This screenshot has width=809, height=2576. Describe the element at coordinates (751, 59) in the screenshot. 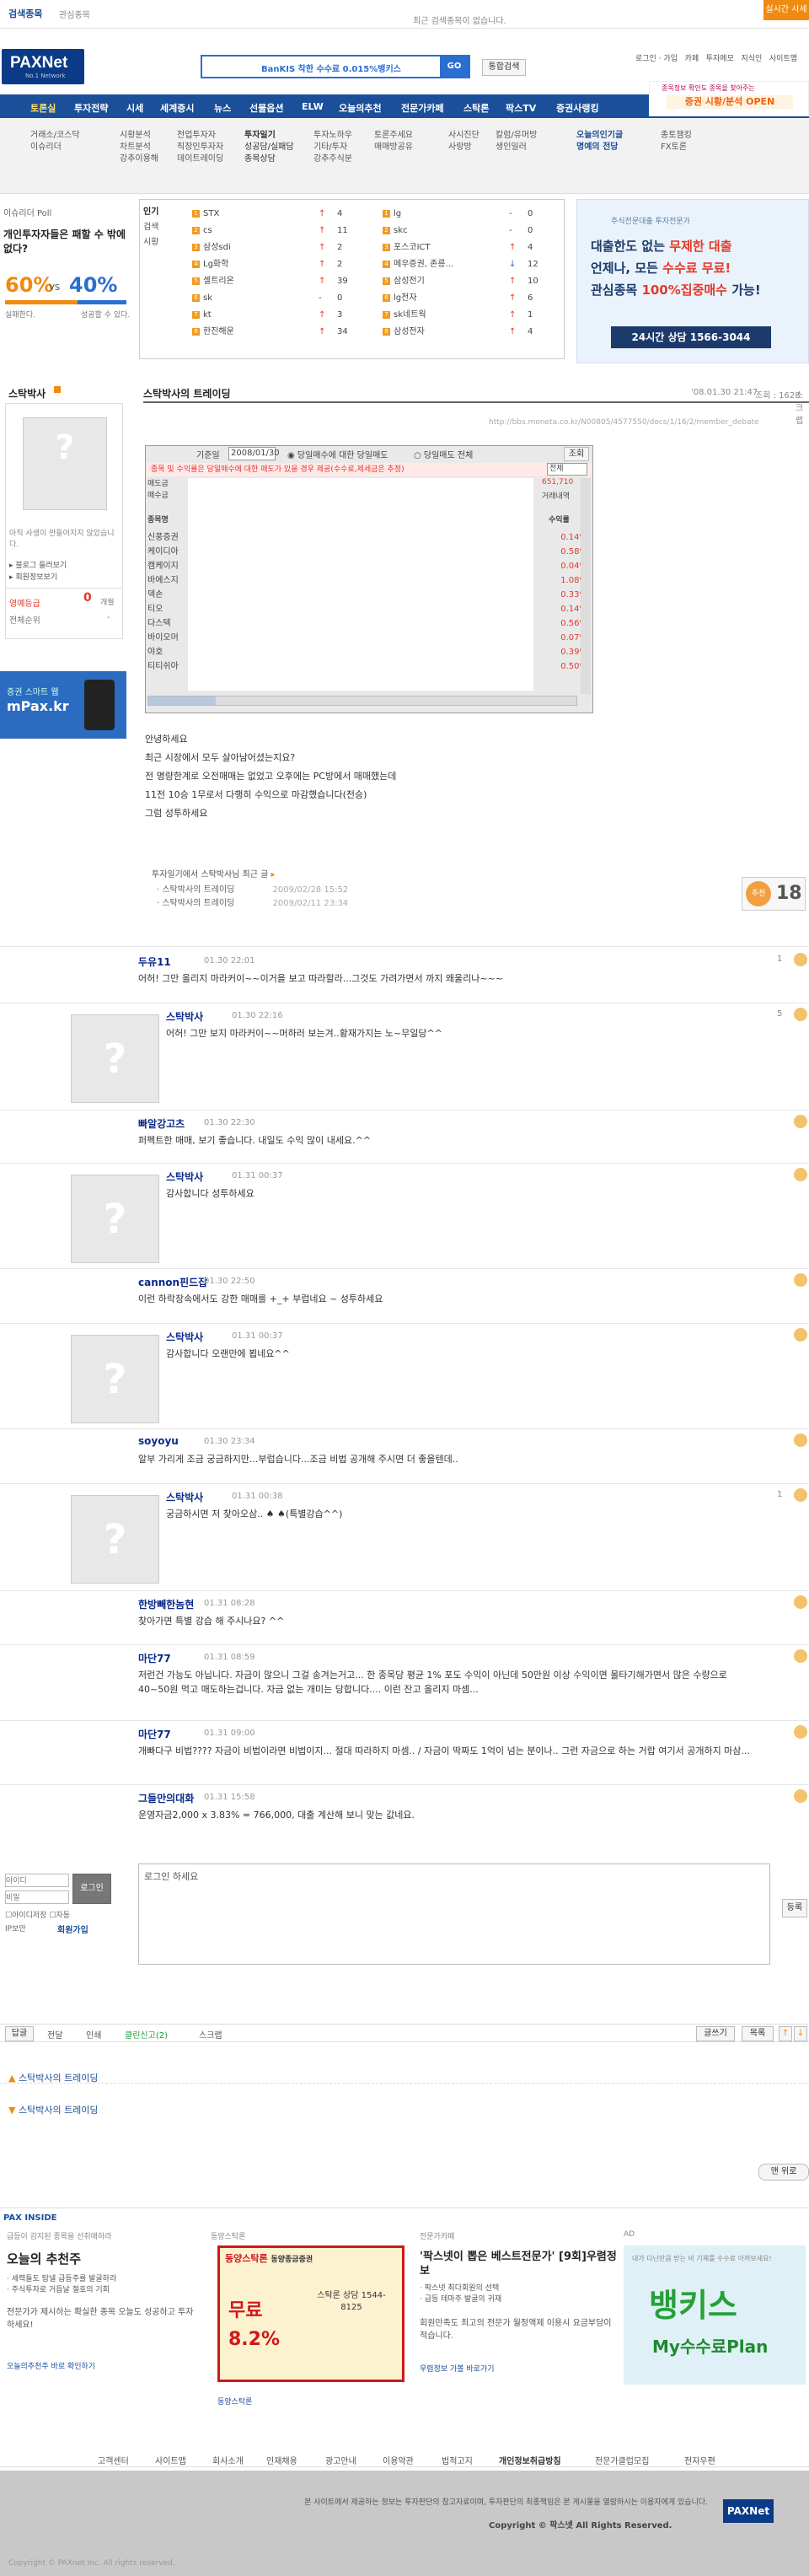

I see `qna-link: 지식인` at that location.